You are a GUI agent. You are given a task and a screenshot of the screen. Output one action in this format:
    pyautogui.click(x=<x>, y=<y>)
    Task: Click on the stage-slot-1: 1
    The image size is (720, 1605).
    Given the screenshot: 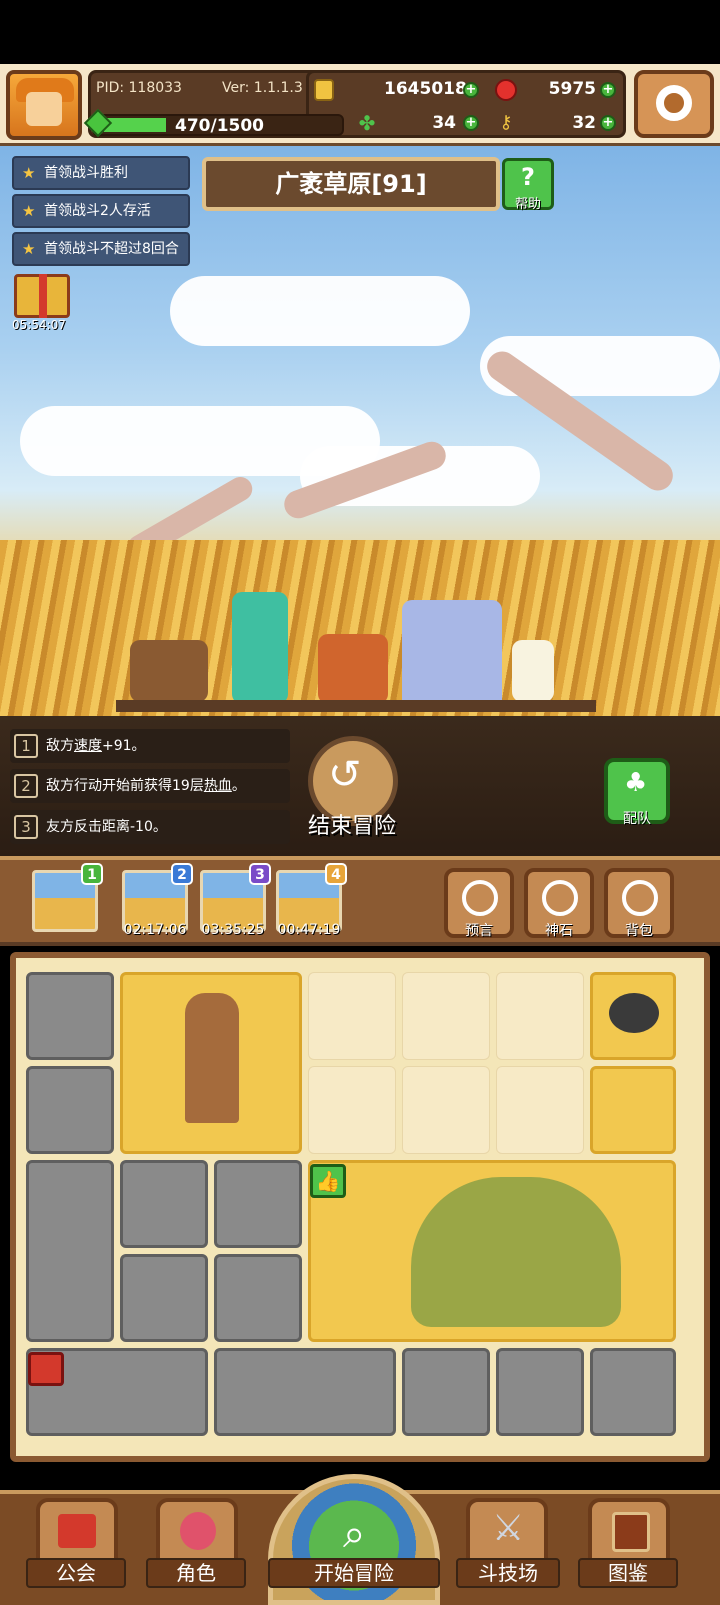 What is the action you would take?
    pyautogui.click(x=67, y=897)
    